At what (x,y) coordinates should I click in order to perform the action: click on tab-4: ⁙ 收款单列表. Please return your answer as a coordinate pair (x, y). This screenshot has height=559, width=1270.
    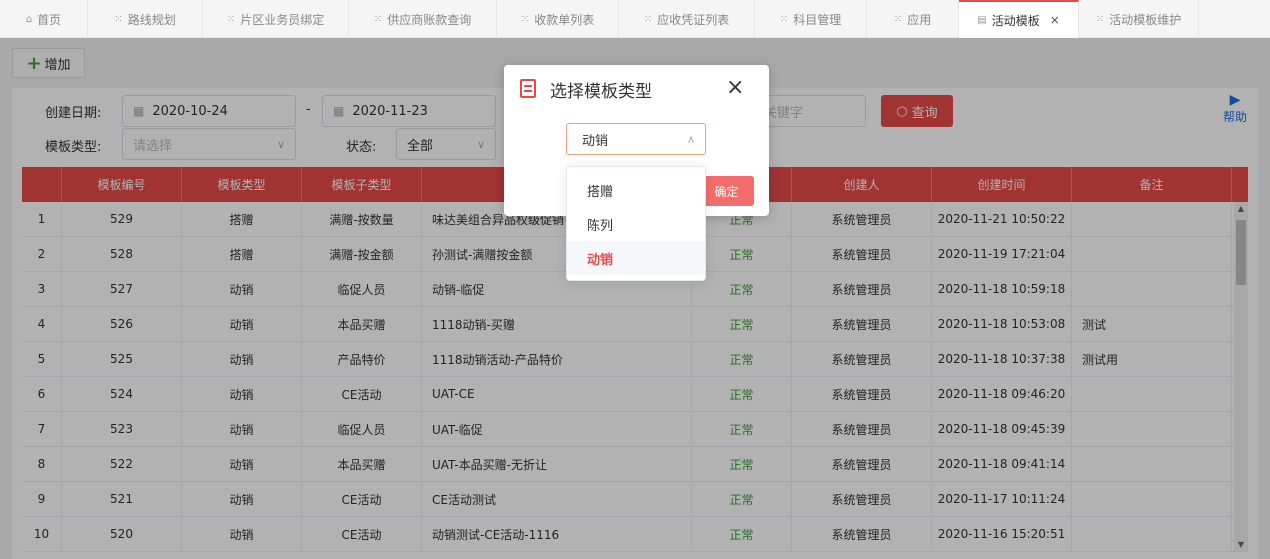
    Looking at the image, I should click on (558, 19).